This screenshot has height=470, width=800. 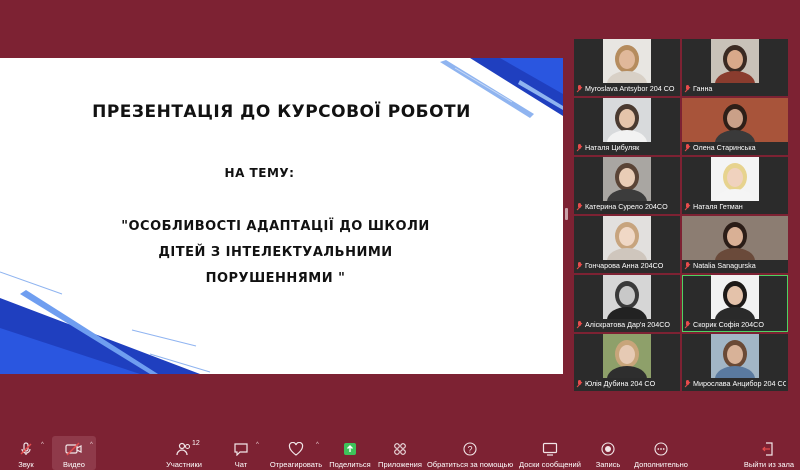 I want to click on participant-name-label: Наталя Цибуляк, so click(x=627, y=148).